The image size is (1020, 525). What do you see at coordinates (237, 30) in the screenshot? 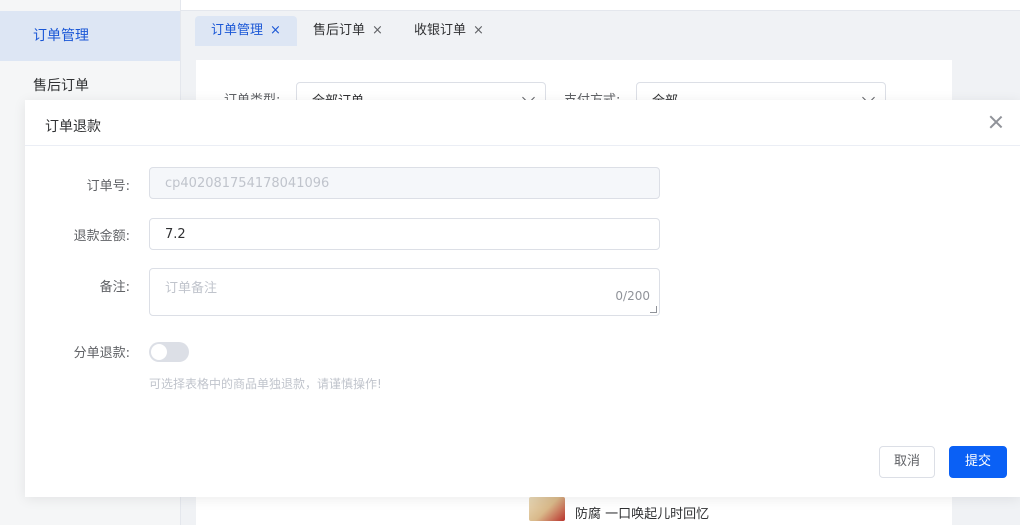
I see `tab-label: 订单管理` at bounding box center [237, 30].